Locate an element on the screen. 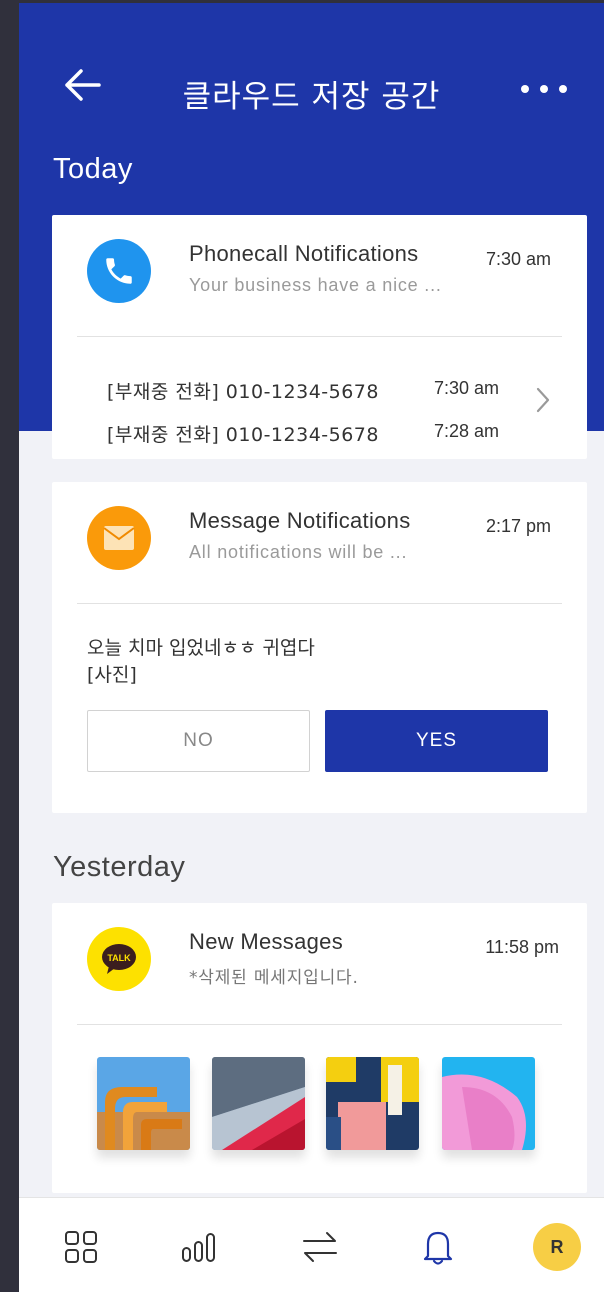 This screenshot has width=604, height=1292. more-options-button is located at coordinates (545, 87).